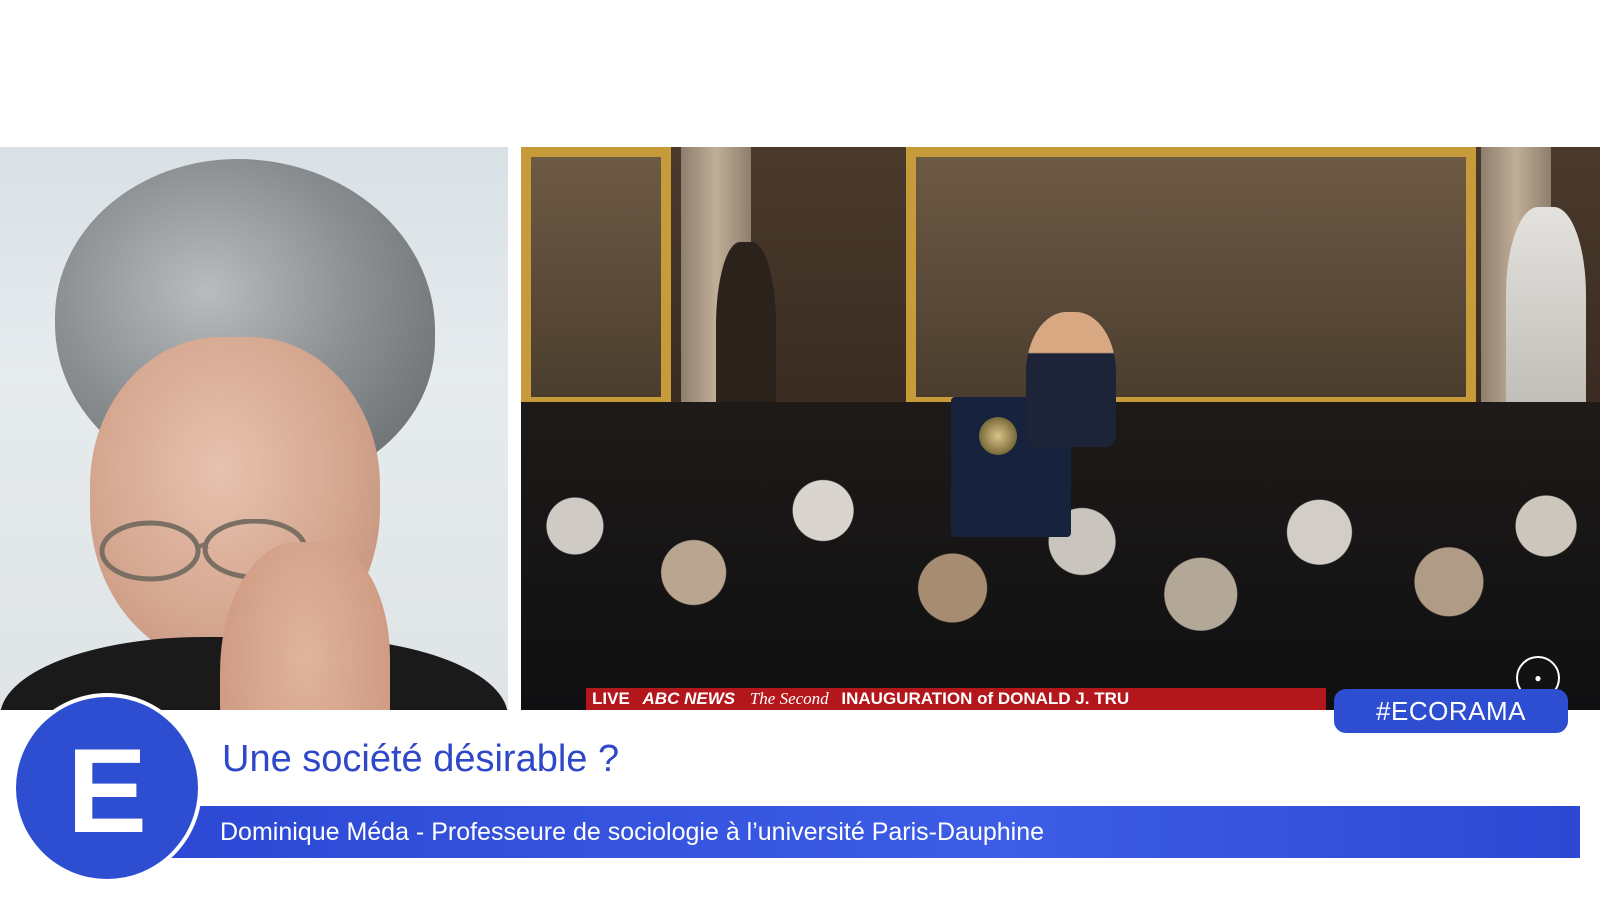  What do you see at coordinates (1451, 711) in the screenshot?
I see `program-hashtag: #ECORAMA` at bounding box center [1451, 711].